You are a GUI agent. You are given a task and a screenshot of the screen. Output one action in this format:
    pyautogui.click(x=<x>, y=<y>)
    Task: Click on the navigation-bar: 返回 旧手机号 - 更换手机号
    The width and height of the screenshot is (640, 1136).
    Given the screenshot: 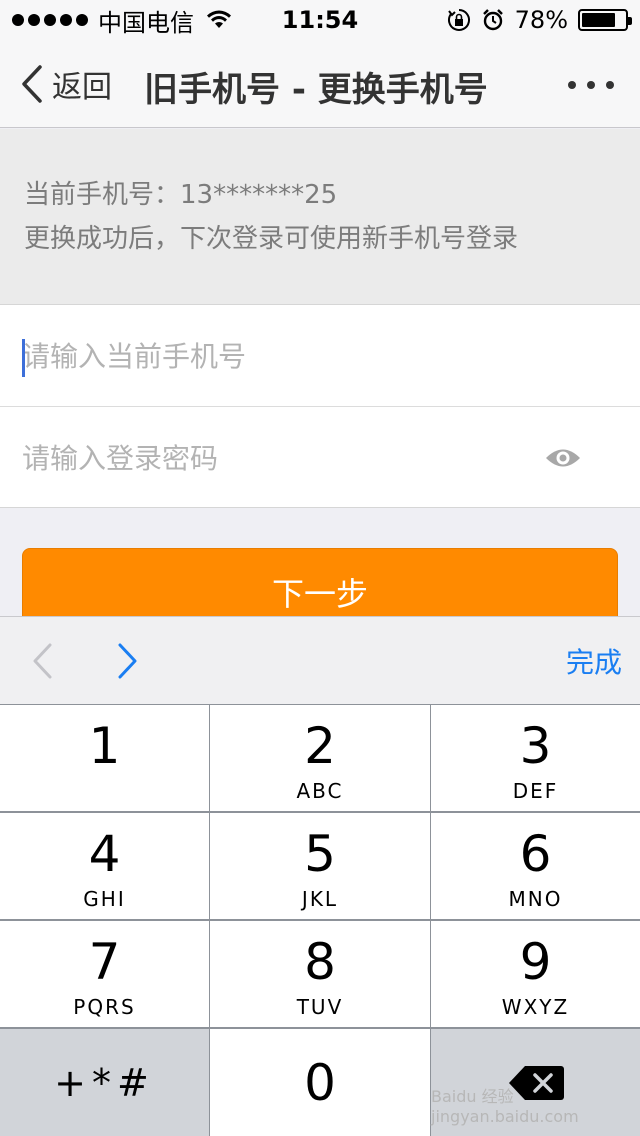 What is the action you would take?
    pyautogui.click(x=320, y=84)
    